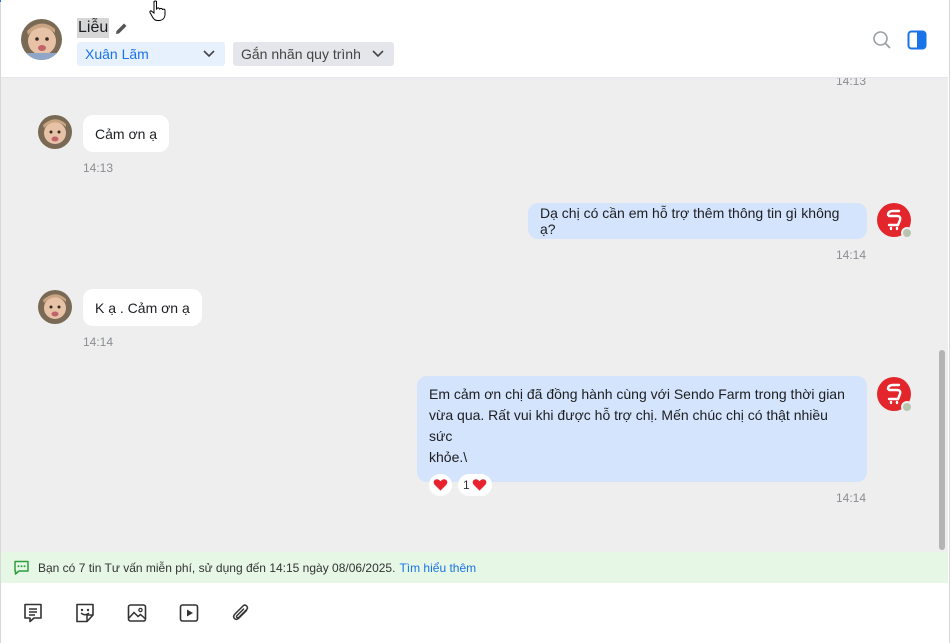 The image size is (952, 643). Describe the element at coordinates (158, 11) in the screenshot. I see `hand-cursor-icon` at that location.